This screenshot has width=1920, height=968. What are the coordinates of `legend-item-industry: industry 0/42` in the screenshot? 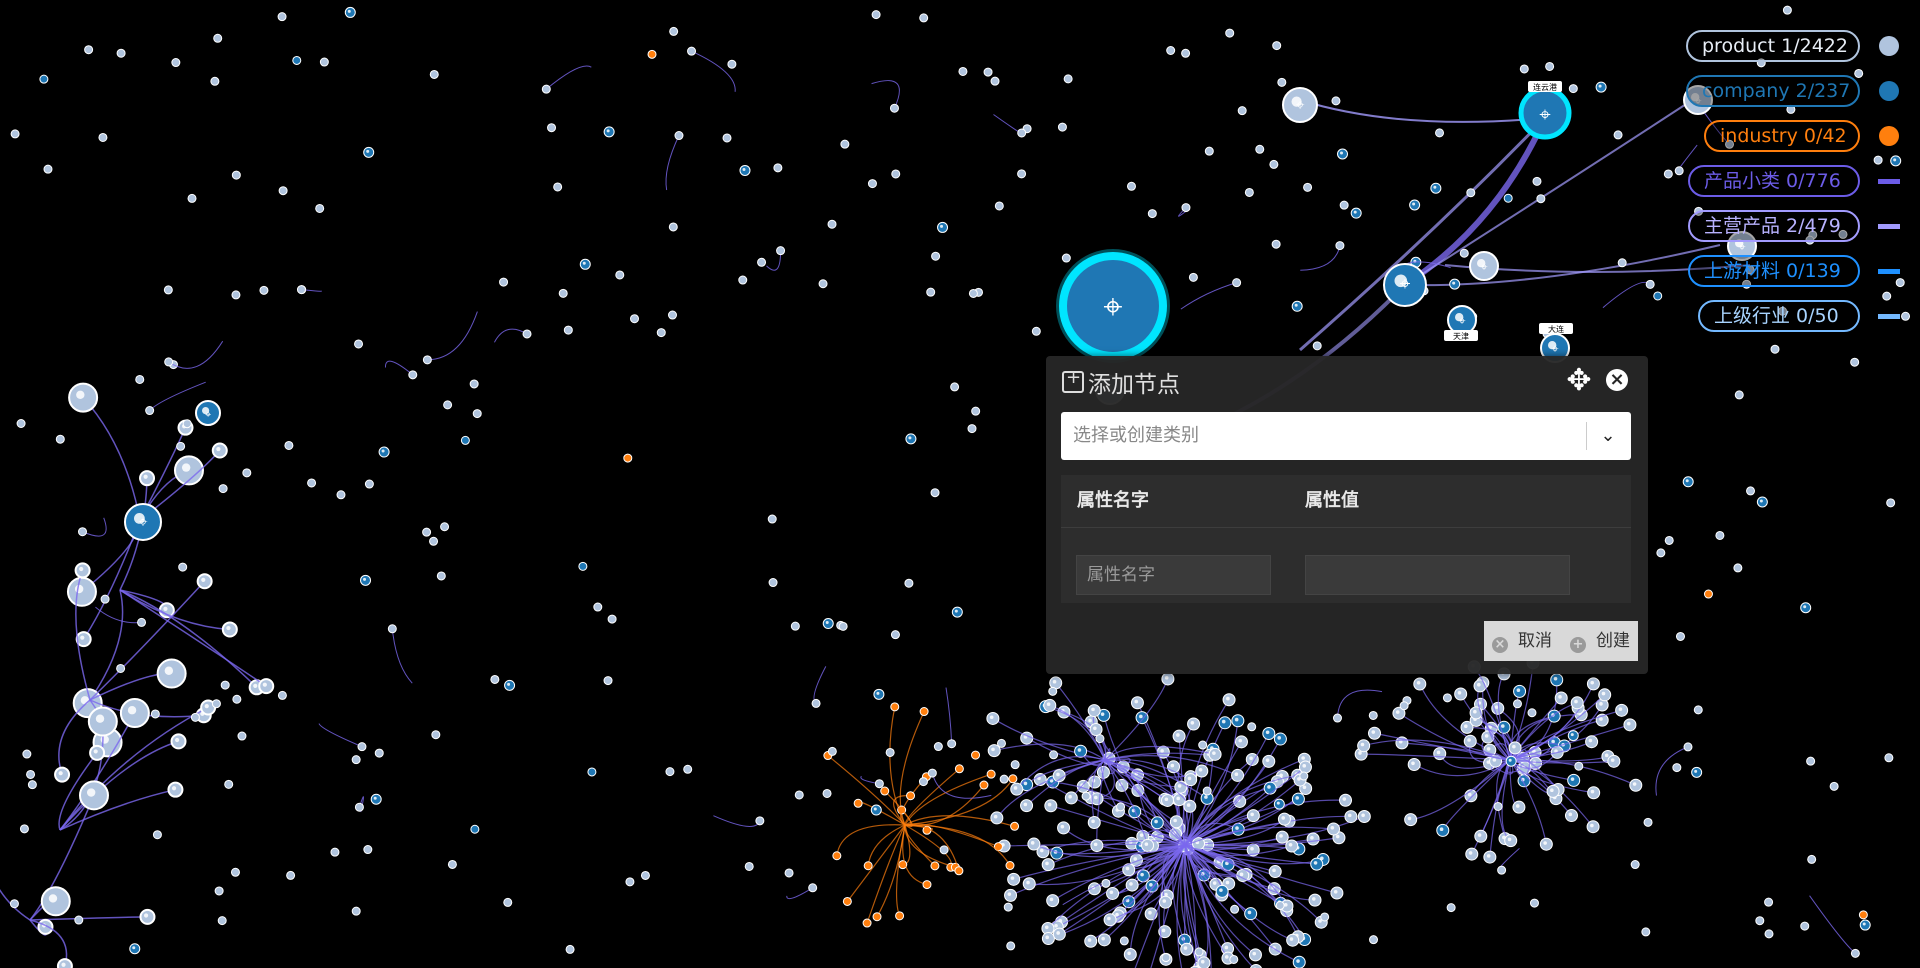 It's located at (1802, 136).